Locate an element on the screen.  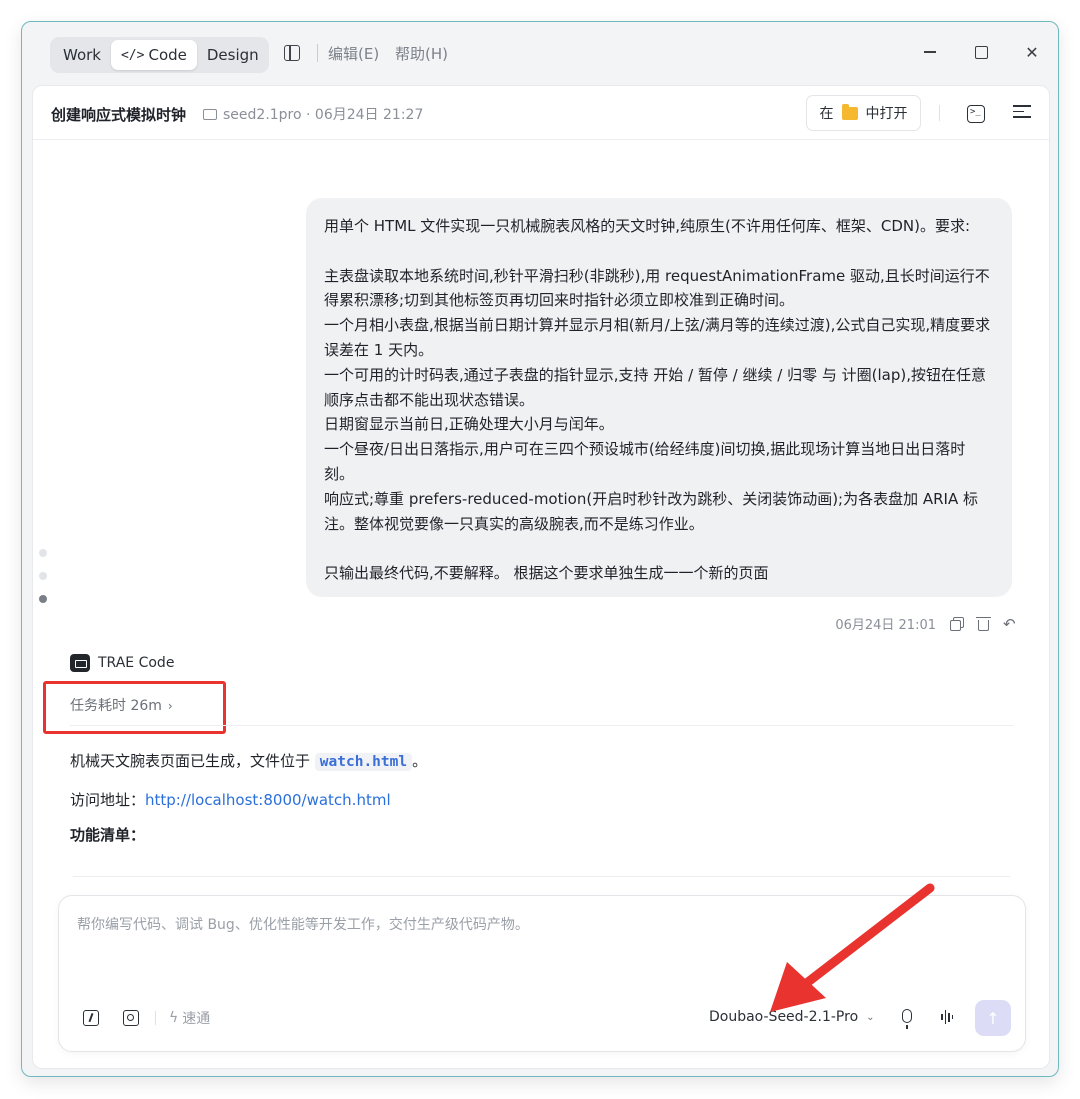
voice-wave-icon is located at coordinates (947, 1017).